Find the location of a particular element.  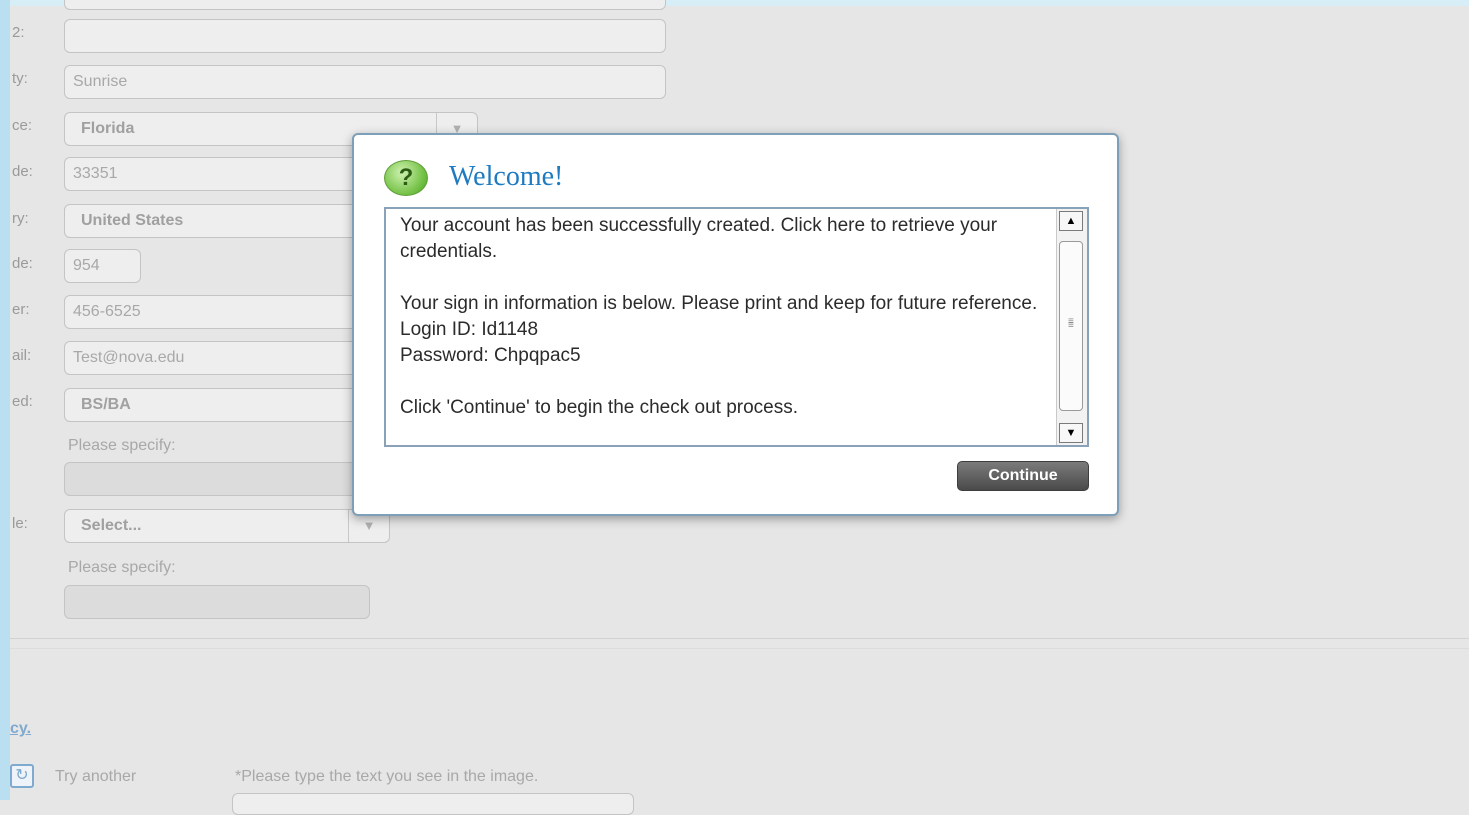

scroll-up-arrow-icon: ▲ is located at coordinates (1071, 221).